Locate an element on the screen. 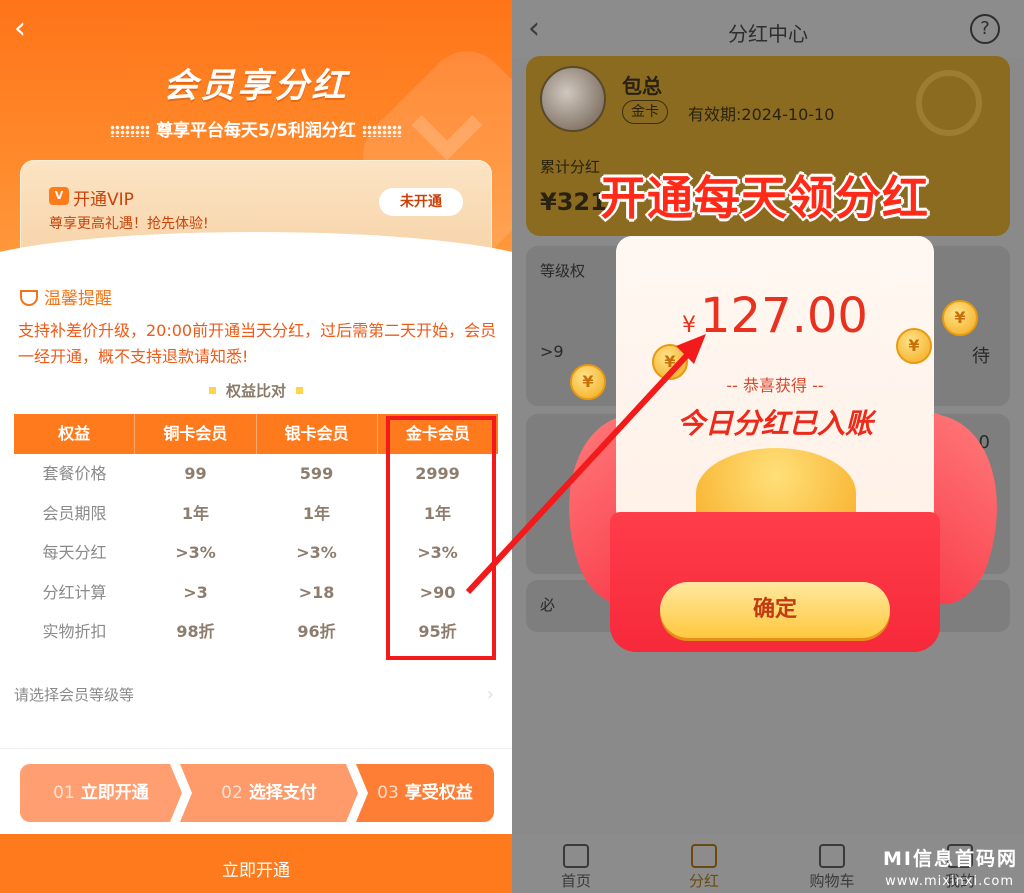 The height and width of the screenshot is (893, 1024). step-3: 03 享受权益 is located at coordinates (425, 793).